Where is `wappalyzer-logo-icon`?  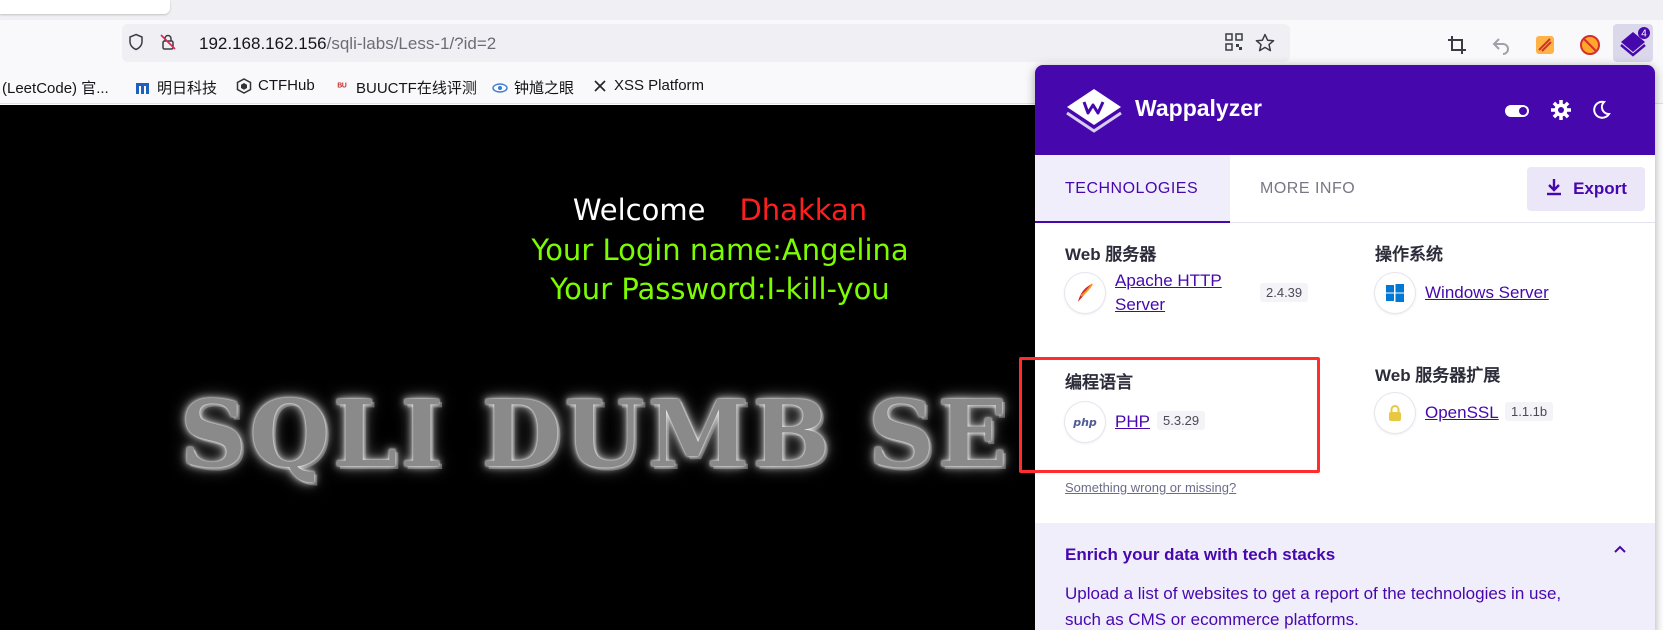
wappalyzer-logo-icon is located at coordinates (1094, 110).